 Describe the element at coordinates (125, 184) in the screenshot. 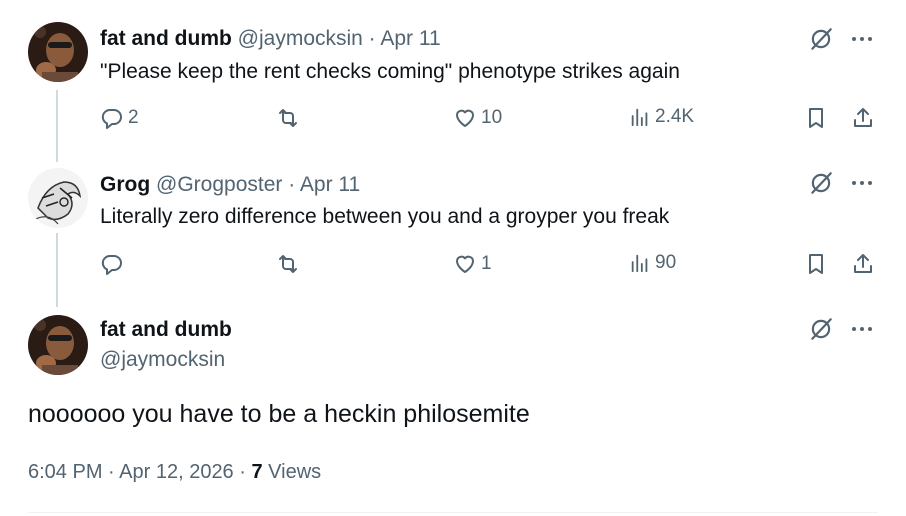

I see `display-name: Grog` at that location.